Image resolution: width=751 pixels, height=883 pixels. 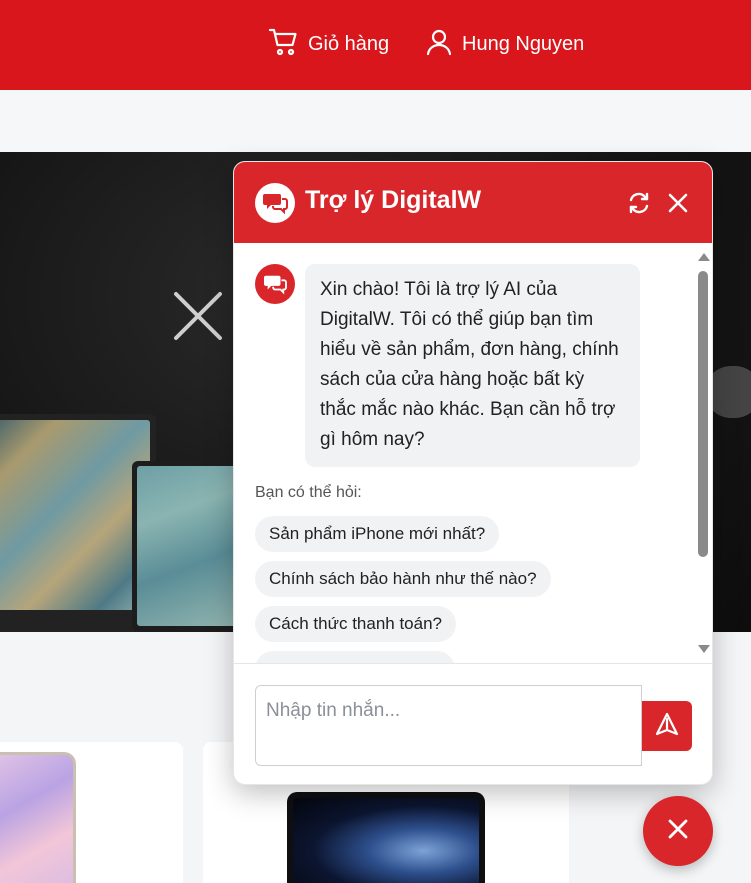 I want to click on product-image-laptop, so click(x=386, y=837).